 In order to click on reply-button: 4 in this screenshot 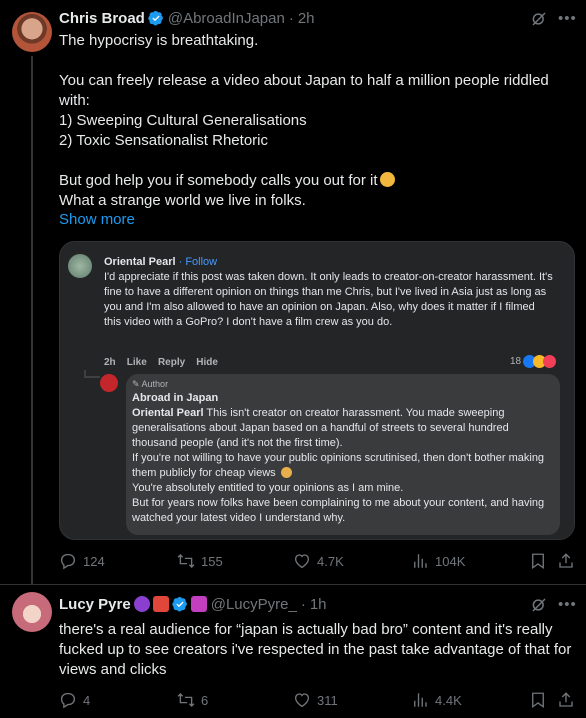, I will do `click(74, 700)`.